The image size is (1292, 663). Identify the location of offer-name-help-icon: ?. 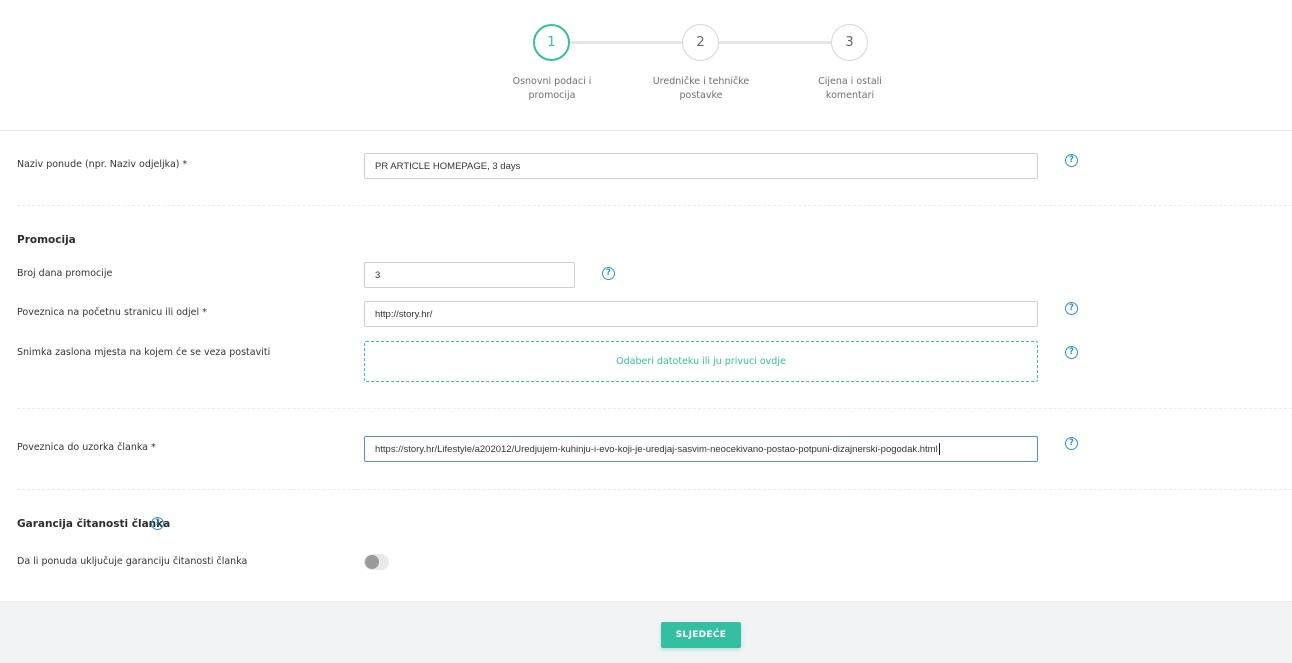
(1071, 160).